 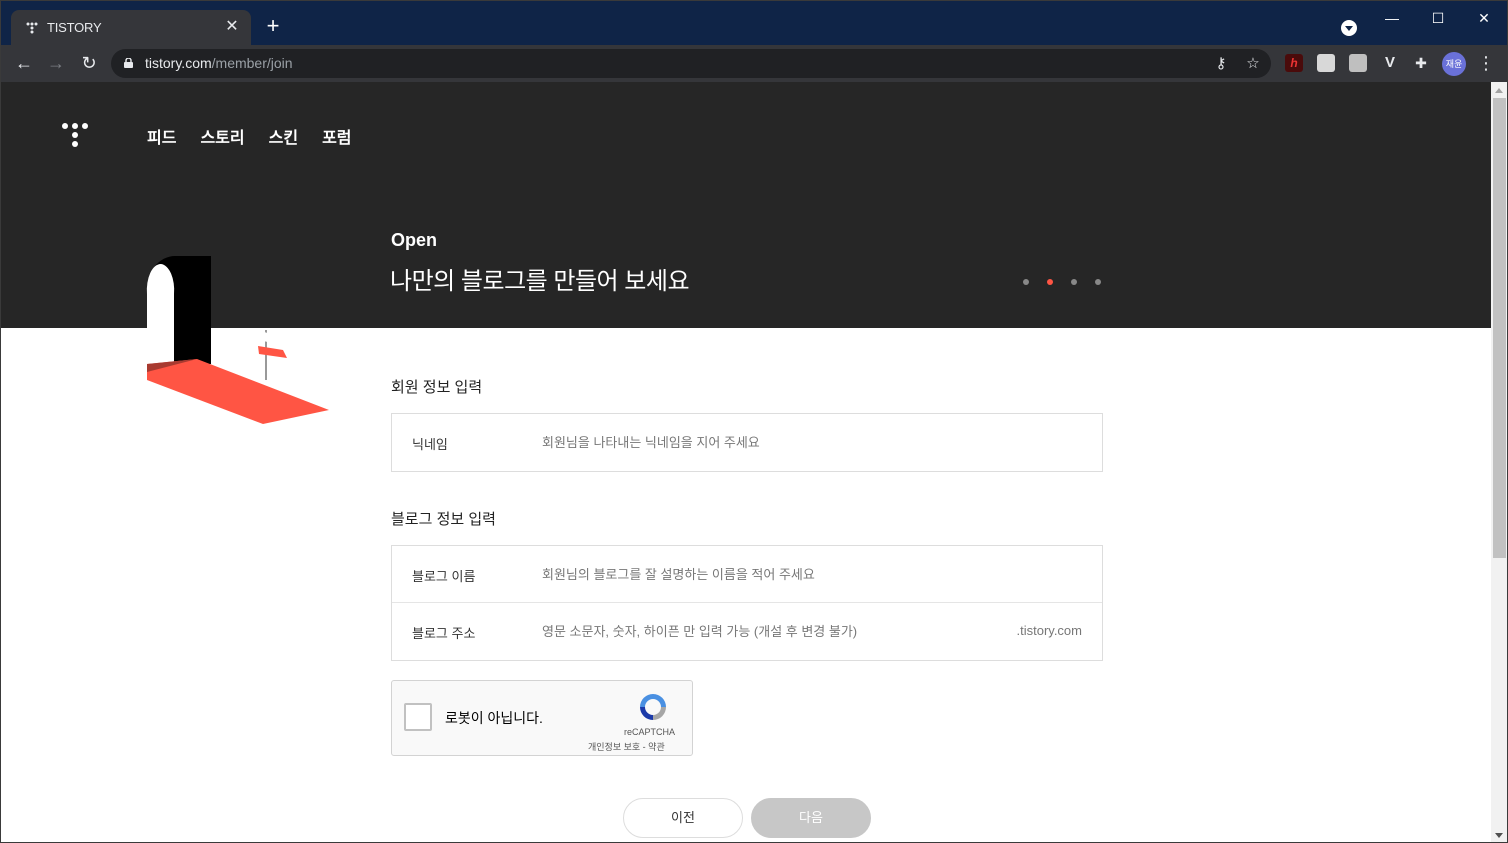 I want to click on tab-title: TISTORY, so click(x=74, y=27).